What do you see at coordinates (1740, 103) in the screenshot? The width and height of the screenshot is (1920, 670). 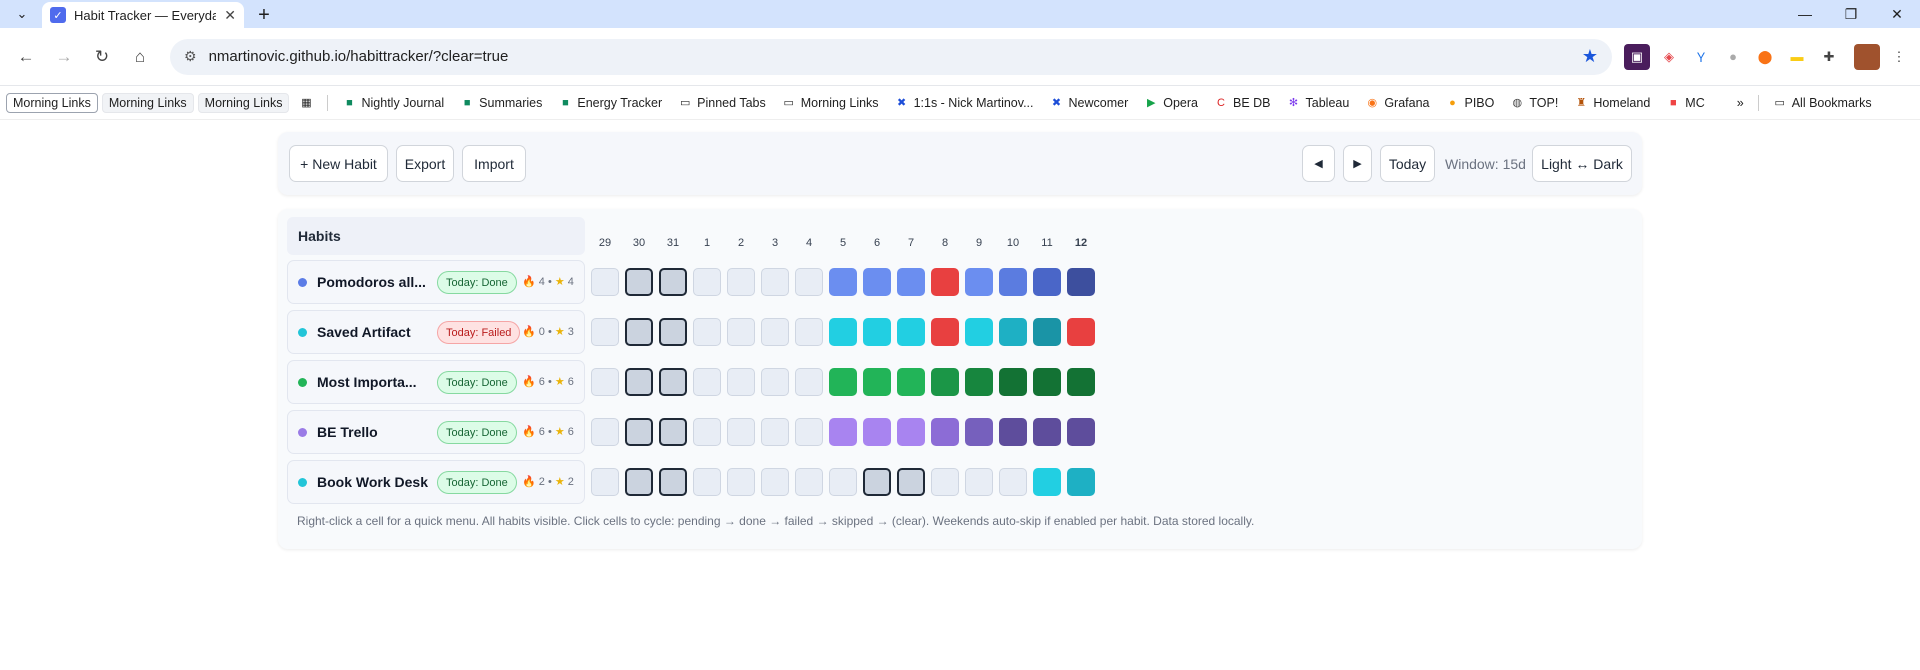 I see `more-bookmarks-icon: »` at bounding box center [1740, 103].